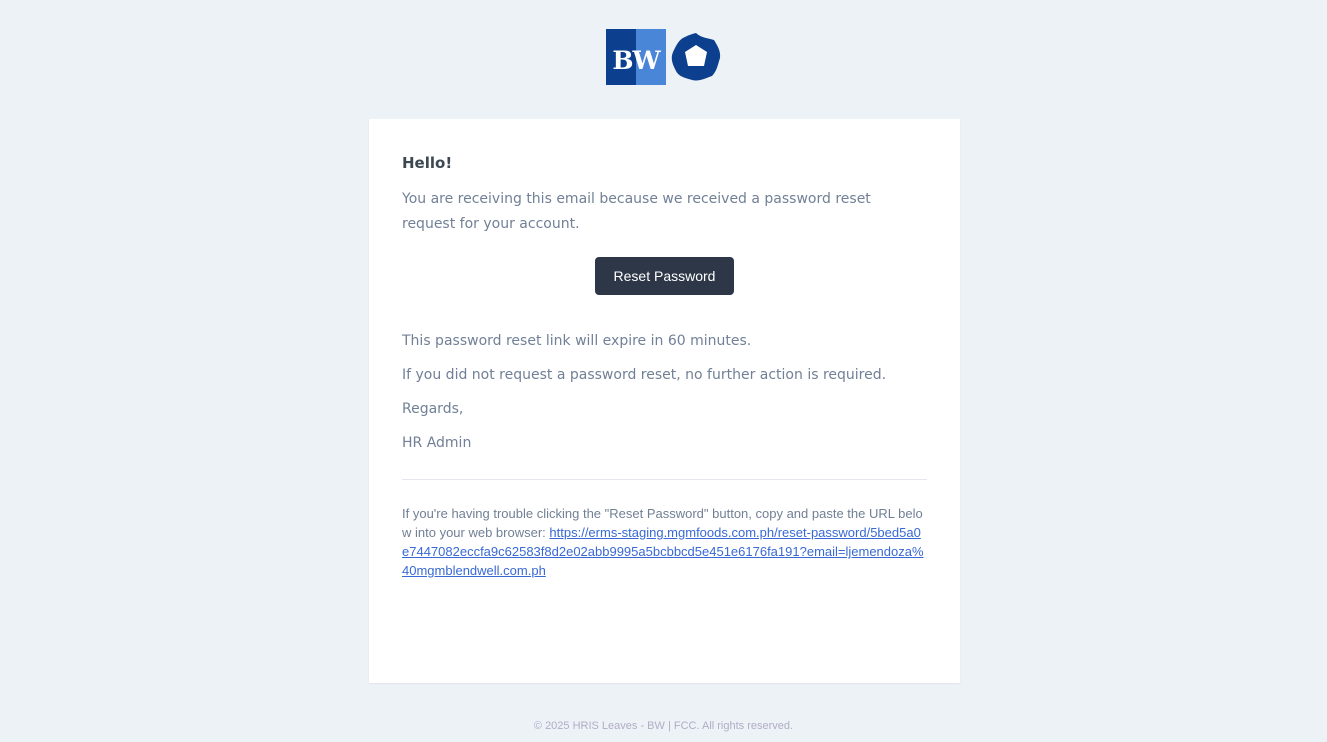  I want to click on bw-logo-icon: BW, so click(636, 57).